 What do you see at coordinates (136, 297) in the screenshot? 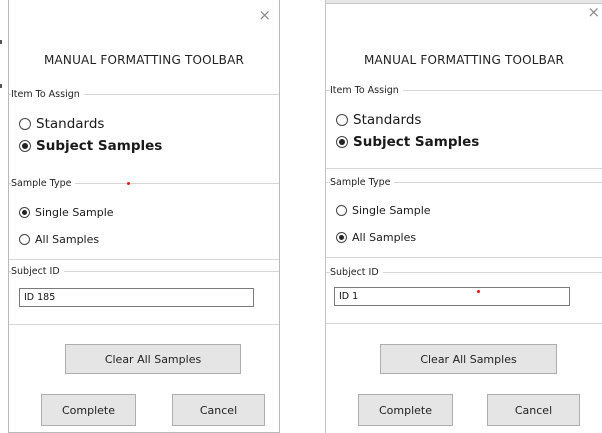
I see `subject-id-field: ID 185` at bounding box center [136, 297].